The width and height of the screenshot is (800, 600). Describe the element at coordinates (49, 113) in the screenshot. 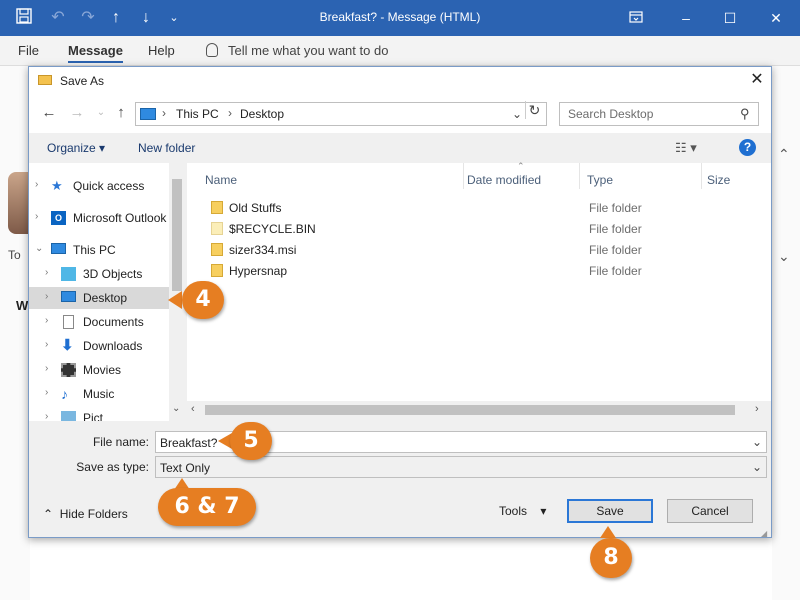

I see `back-icon: ←` at that location.